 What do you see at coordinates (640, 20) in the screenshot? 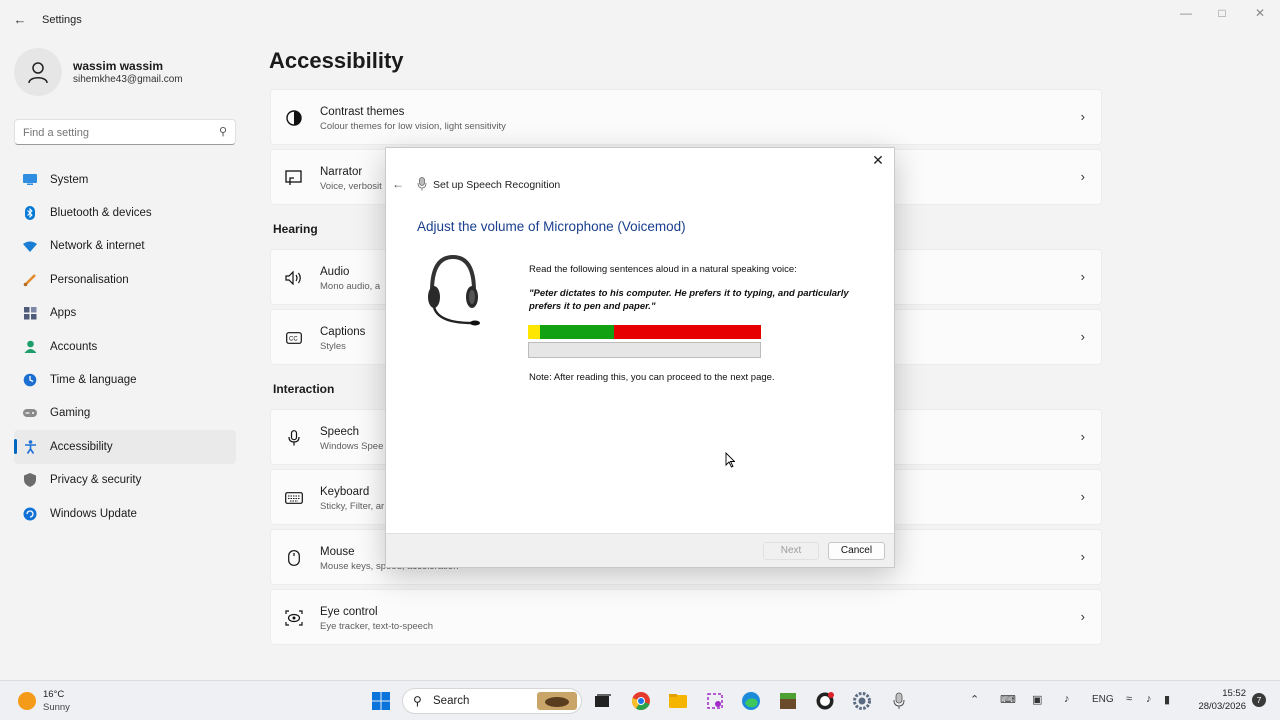
I see `title-bar: ← Settings — □ ✕` at bounding box center [640, 20].